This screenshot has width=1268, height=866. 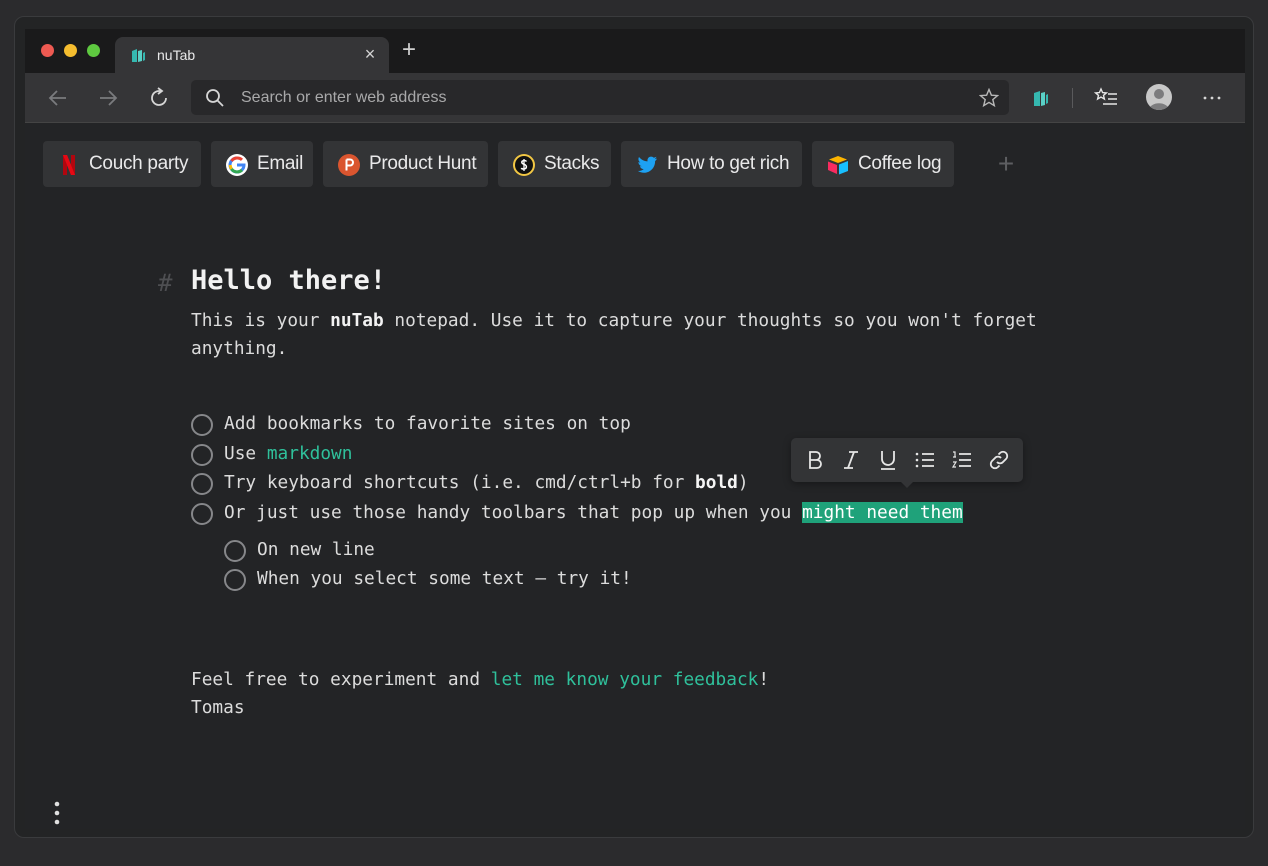 What do you see at coordinates (728, 163) in the screenshot?
I see `bookmark-label: How to get rich` at bounding box center [728, 163].